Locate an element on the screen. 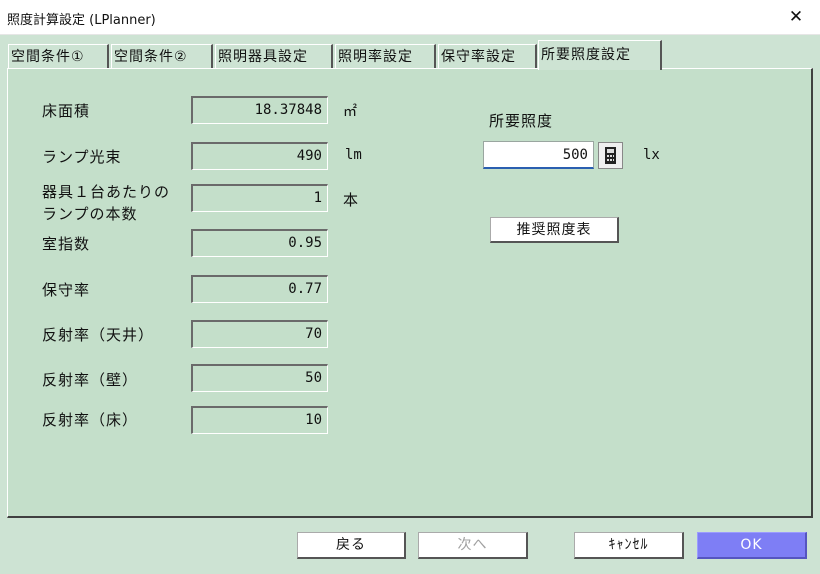  lamp-flux-value: 490 is located at coordinates (259, 156).